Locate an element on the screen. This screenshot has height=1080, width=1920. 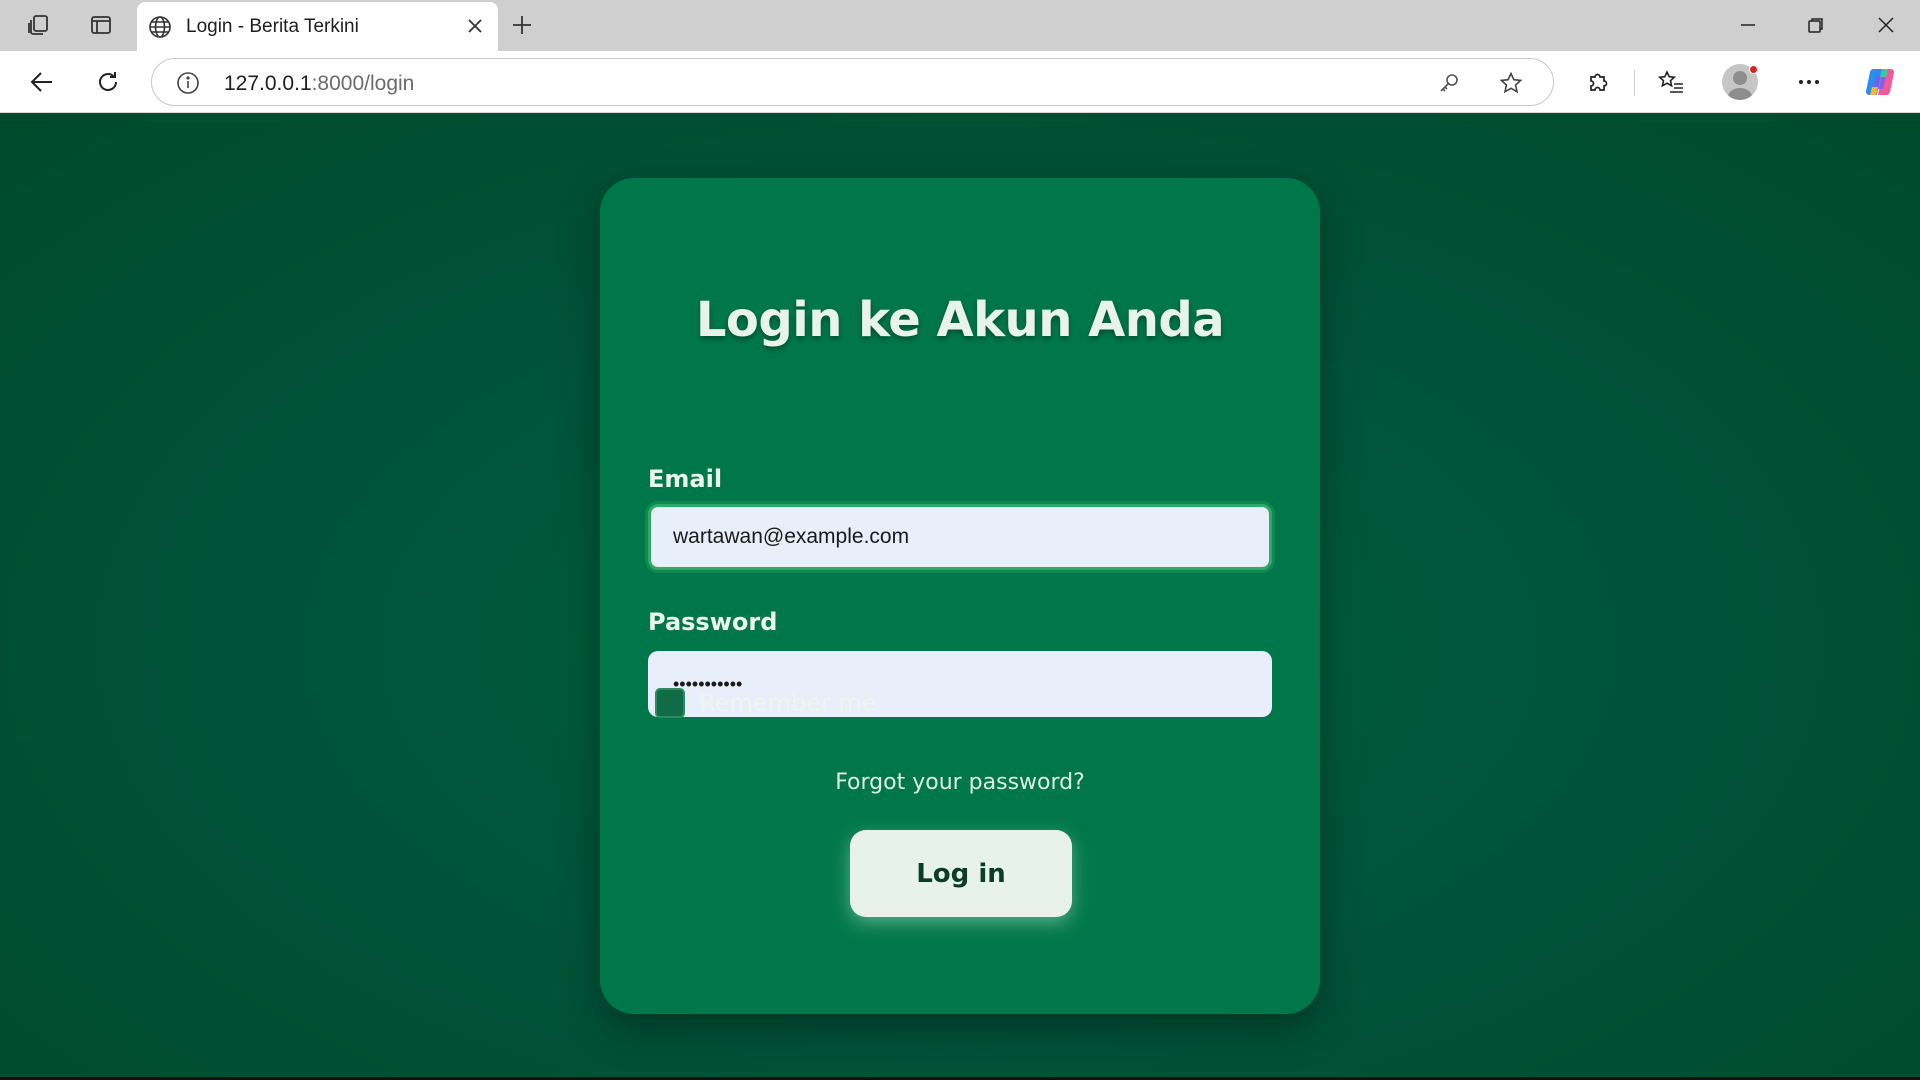
login-button: Log in is located at coordinates (961, 873).